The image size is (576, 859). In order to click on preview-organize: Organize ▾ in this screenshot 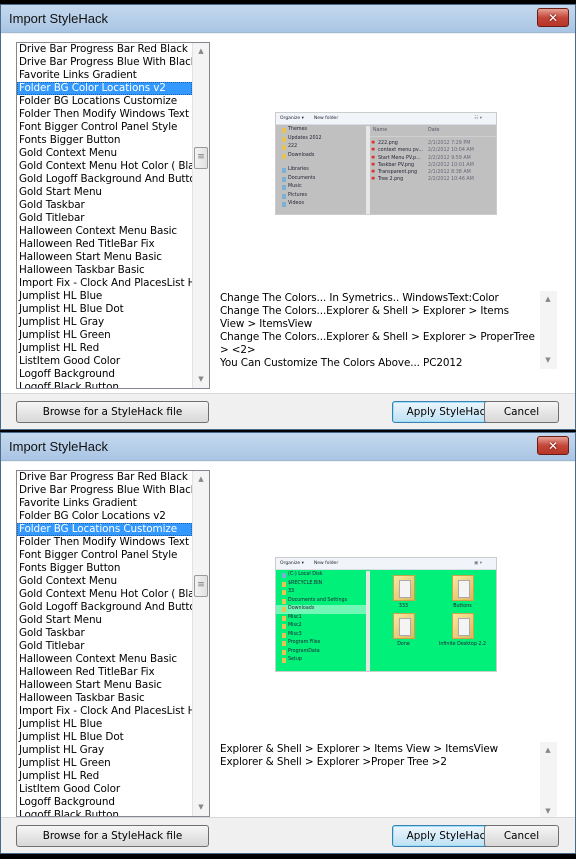, I will do `click(292, 563)`.